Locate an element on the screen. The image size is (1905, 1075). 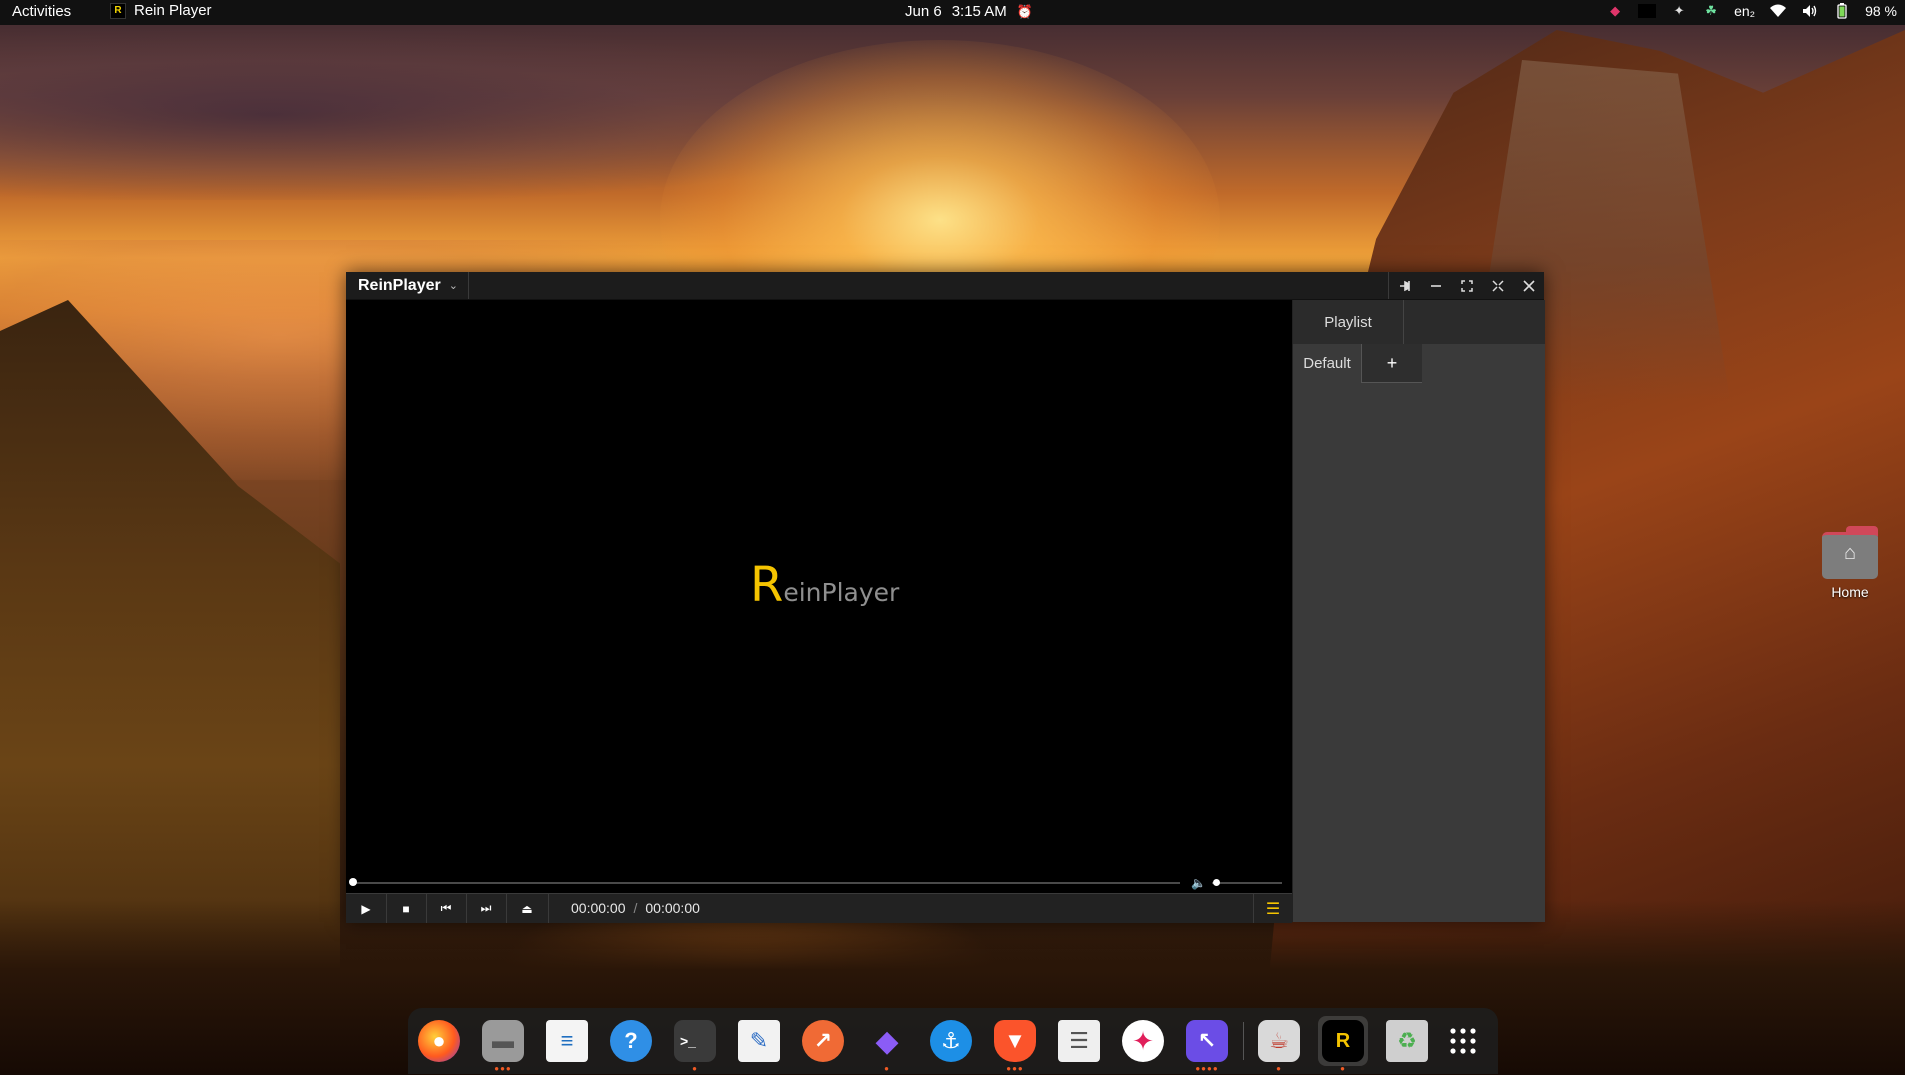
clock: Jun 6 3:15 AM ⏰ is located at coordinates (969, 11).